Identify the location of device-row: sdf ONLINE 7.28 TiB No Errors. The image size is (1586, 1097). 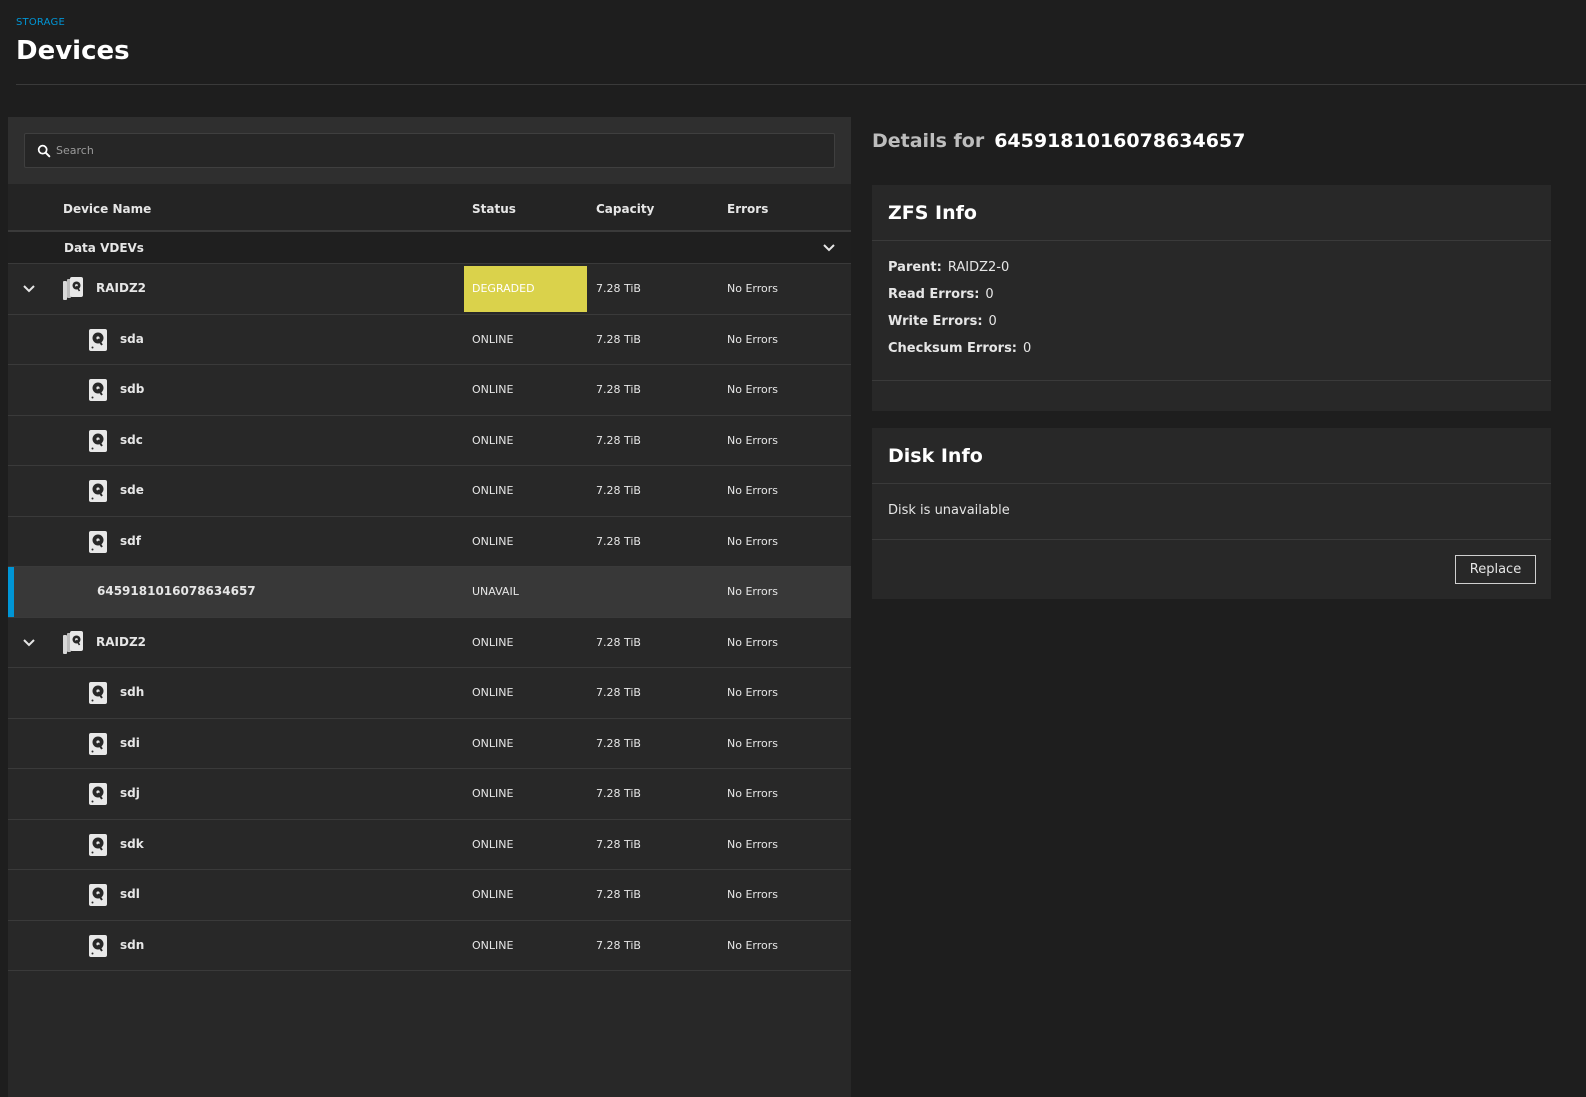
(429, 541).